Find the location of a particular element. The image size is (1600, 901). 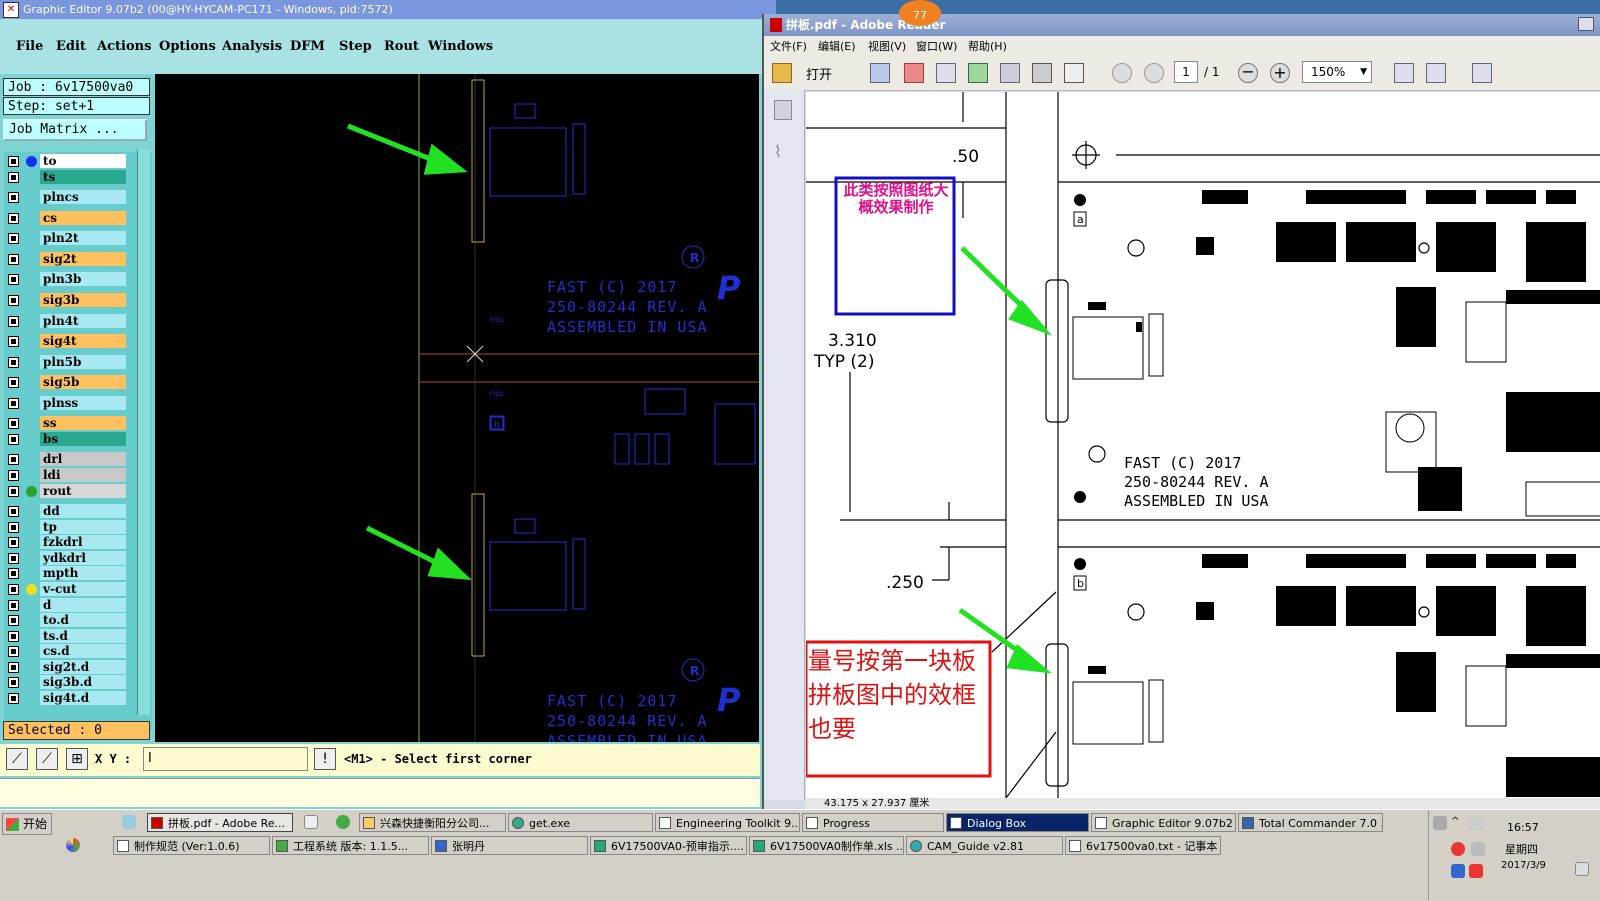

task-notepad: 6v17500va0.txt - 记事本 is located at coordinates (1143, 845).